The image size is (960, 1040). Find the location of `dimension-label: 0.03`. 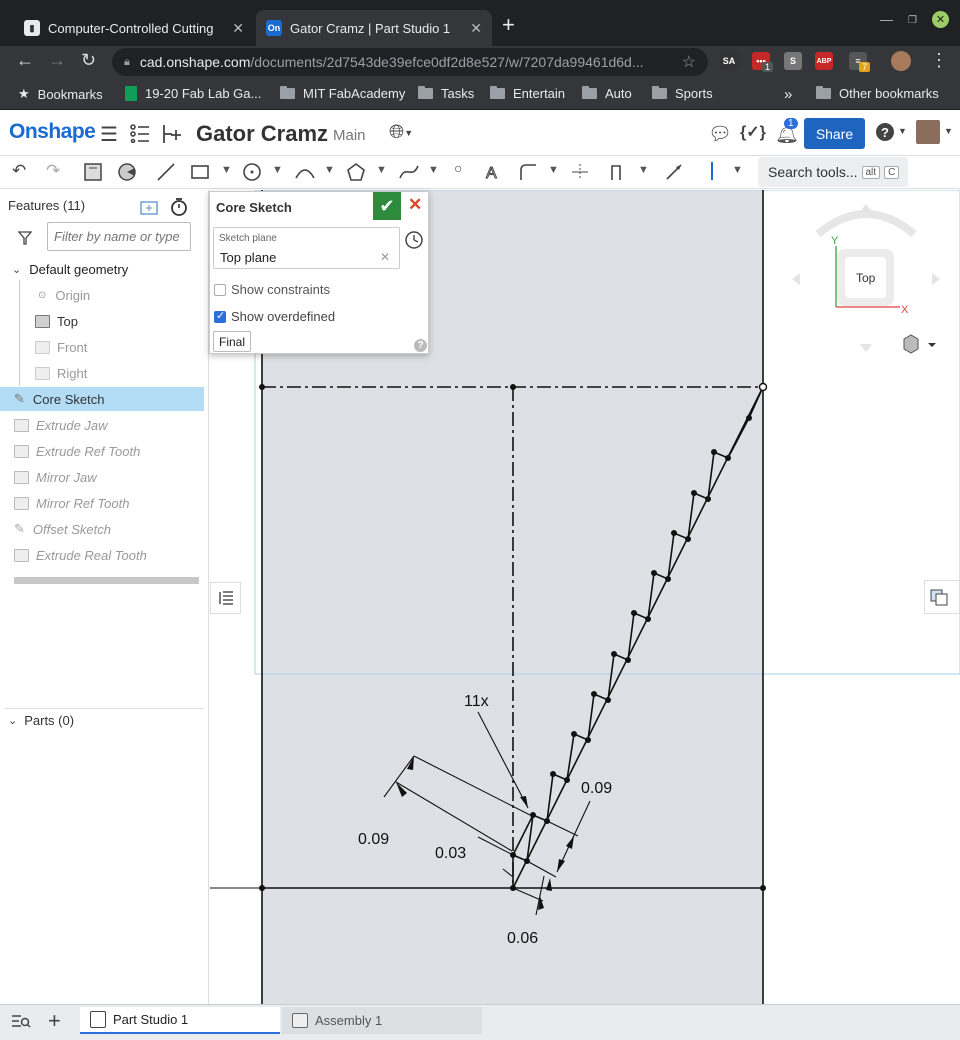

dimension-label: 0.03 is located at coordinates (450, 853).